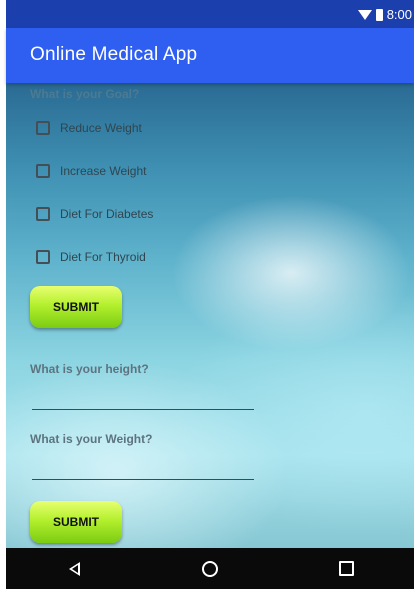 The width and height of the screenshot is (414, 589). What do you see at coordinates (85, 94) in the screenshot?
I see `goal-question: What is your Goal?` at bounding box center [85, 94].